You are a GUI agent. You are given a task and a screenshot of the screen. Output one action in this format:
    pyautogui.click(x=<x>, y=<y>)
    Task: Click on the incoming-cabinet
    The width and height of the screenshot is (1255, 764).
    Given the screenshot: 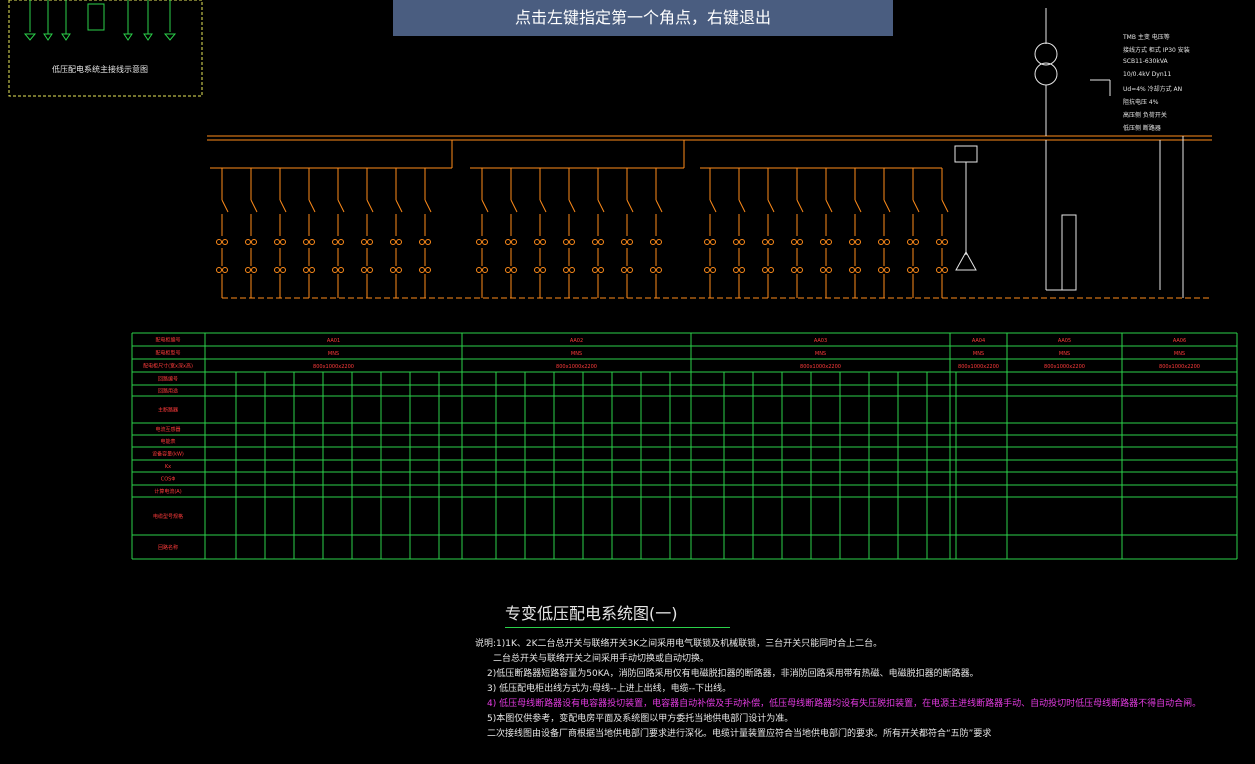 What is the action you would take?
    pyautogui.click(x=1069, y=217)
    